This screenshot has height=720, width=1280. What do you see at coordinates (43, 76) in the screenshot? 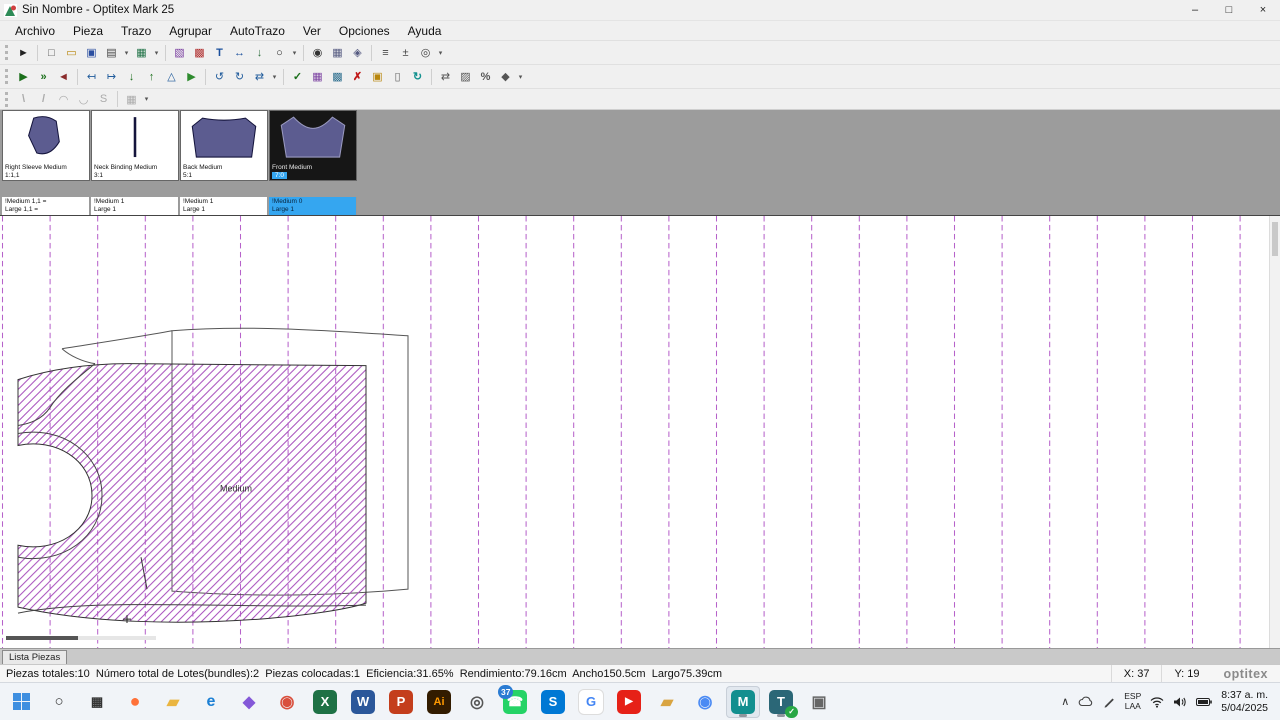
I see `icon-place-all: »` at bounding box center [43, 76].